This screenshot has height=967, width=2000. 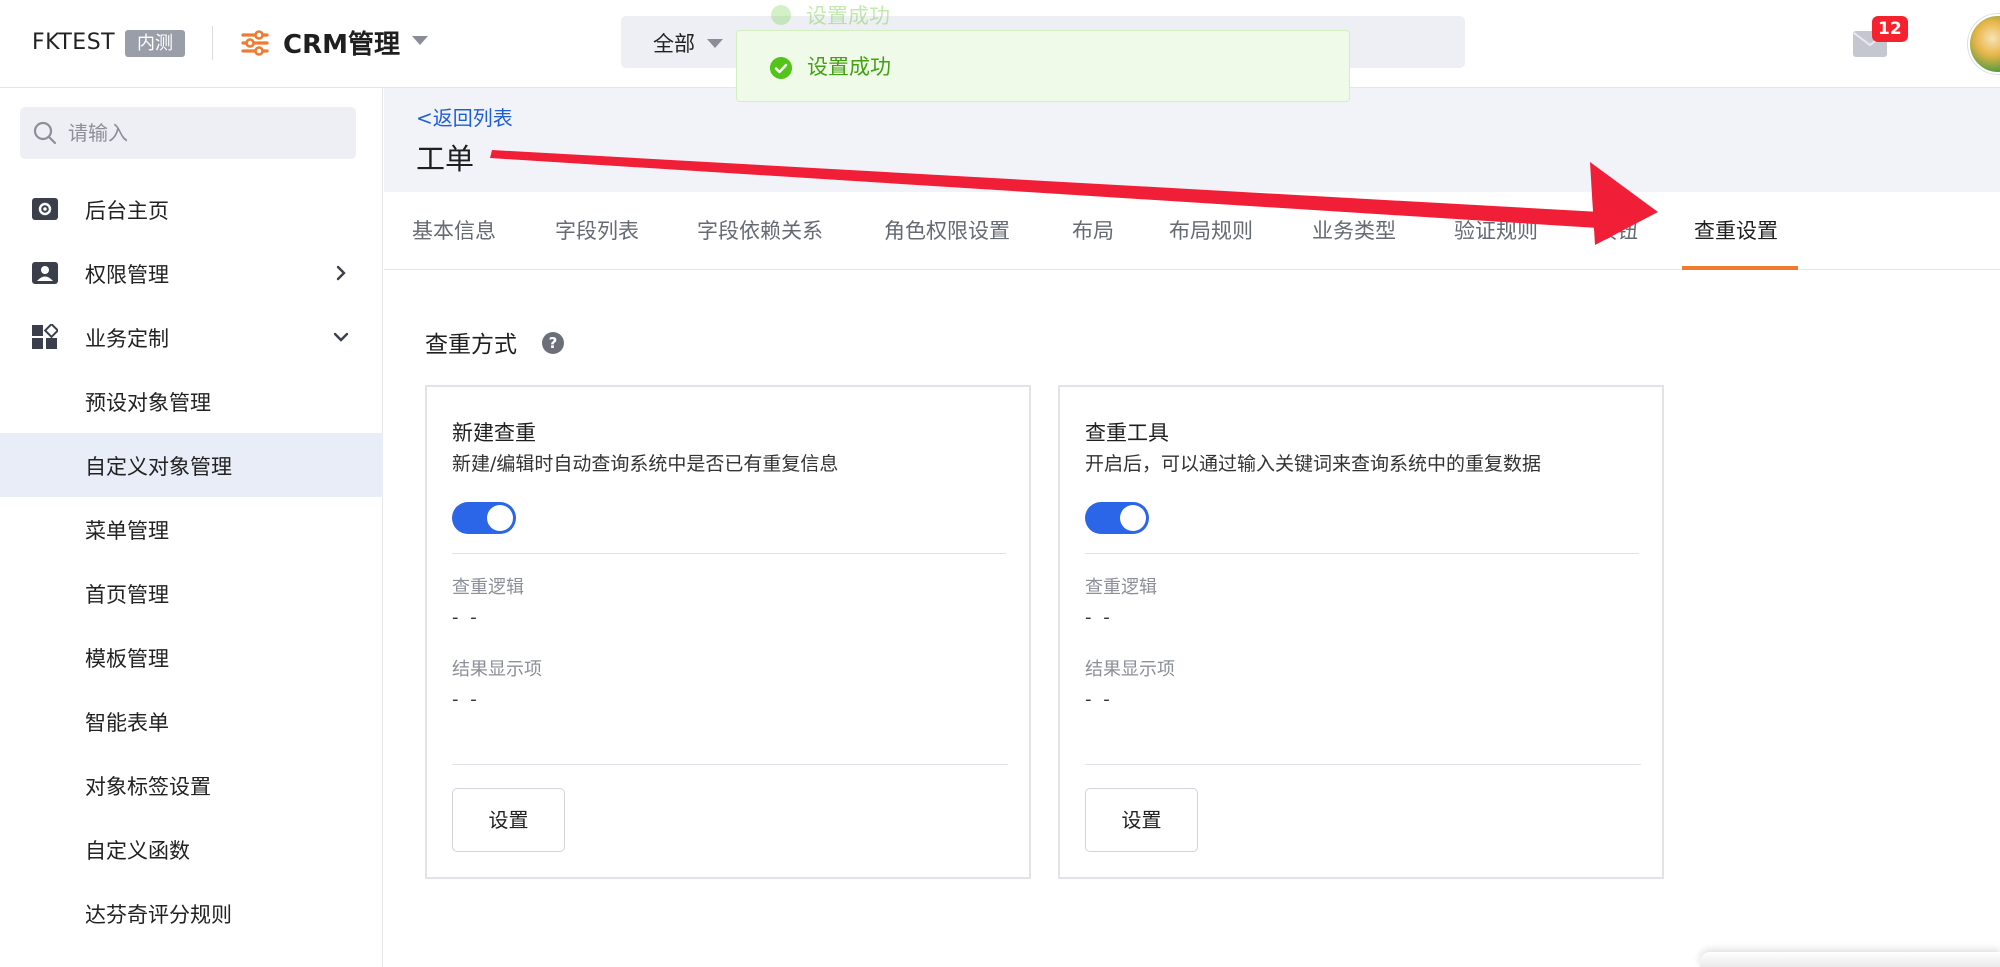 What do you see at coordinates (1211, 231) in the screenshot?
I see `tab-layout-rules: 布局规则` at bounding box center [1211, 231].